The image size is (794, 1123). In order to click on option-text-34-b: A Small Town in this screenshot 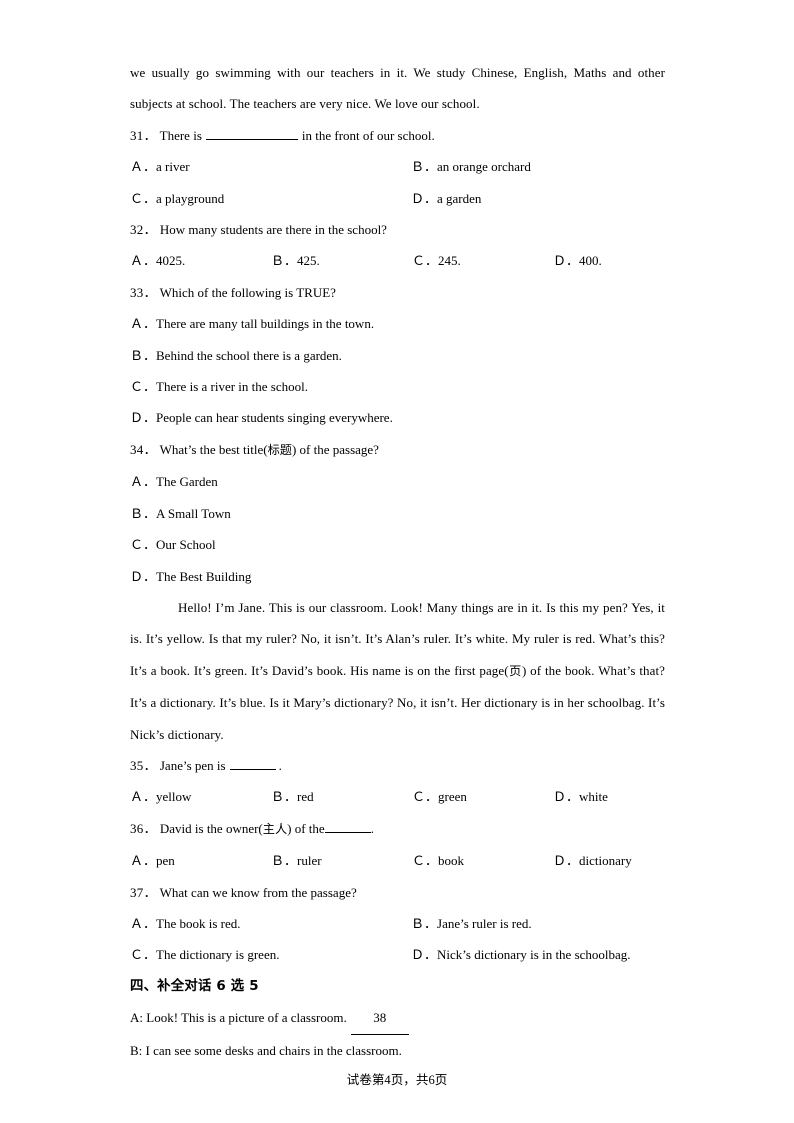, I will do `click(193, 513)`.